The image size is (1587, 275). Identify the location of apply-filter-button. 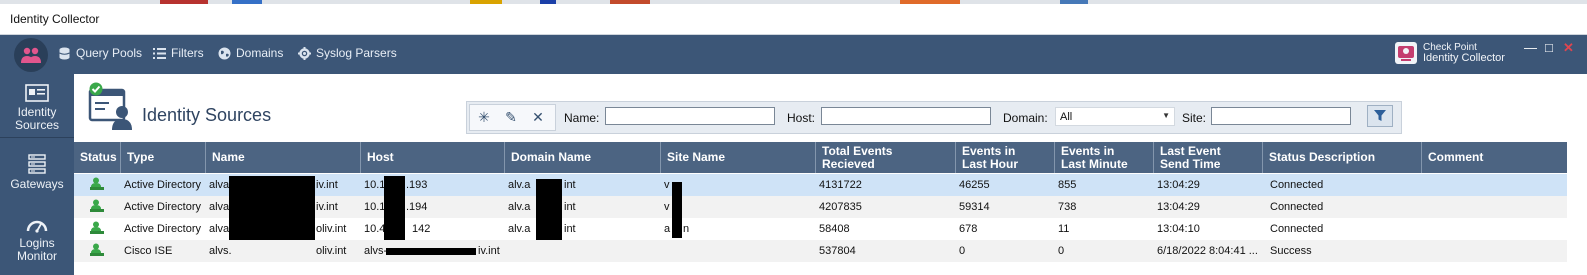
(1380, 116).